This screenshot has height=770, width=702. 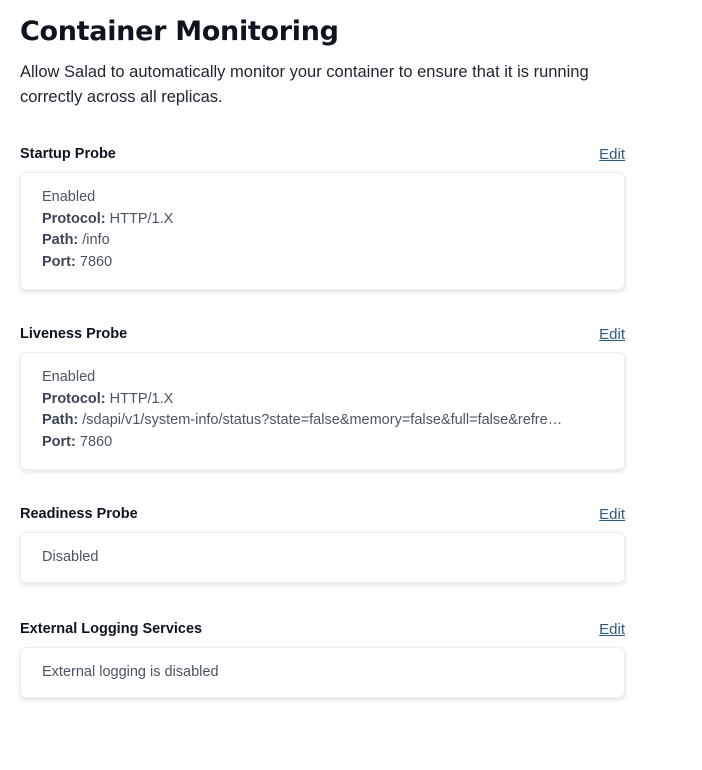 I want to click on liveness-probe-edit-link: Edit, so click(x=612, y=334).